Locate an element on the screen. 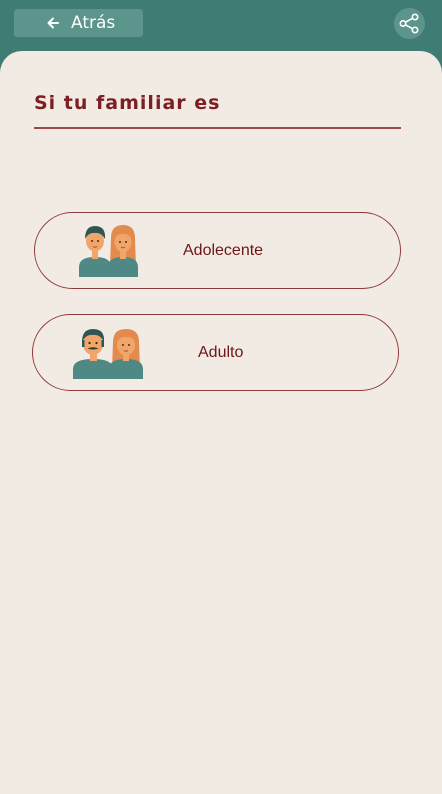 This screenshot has width=442, height=794. share-icon is located at coordinates (409, 23).